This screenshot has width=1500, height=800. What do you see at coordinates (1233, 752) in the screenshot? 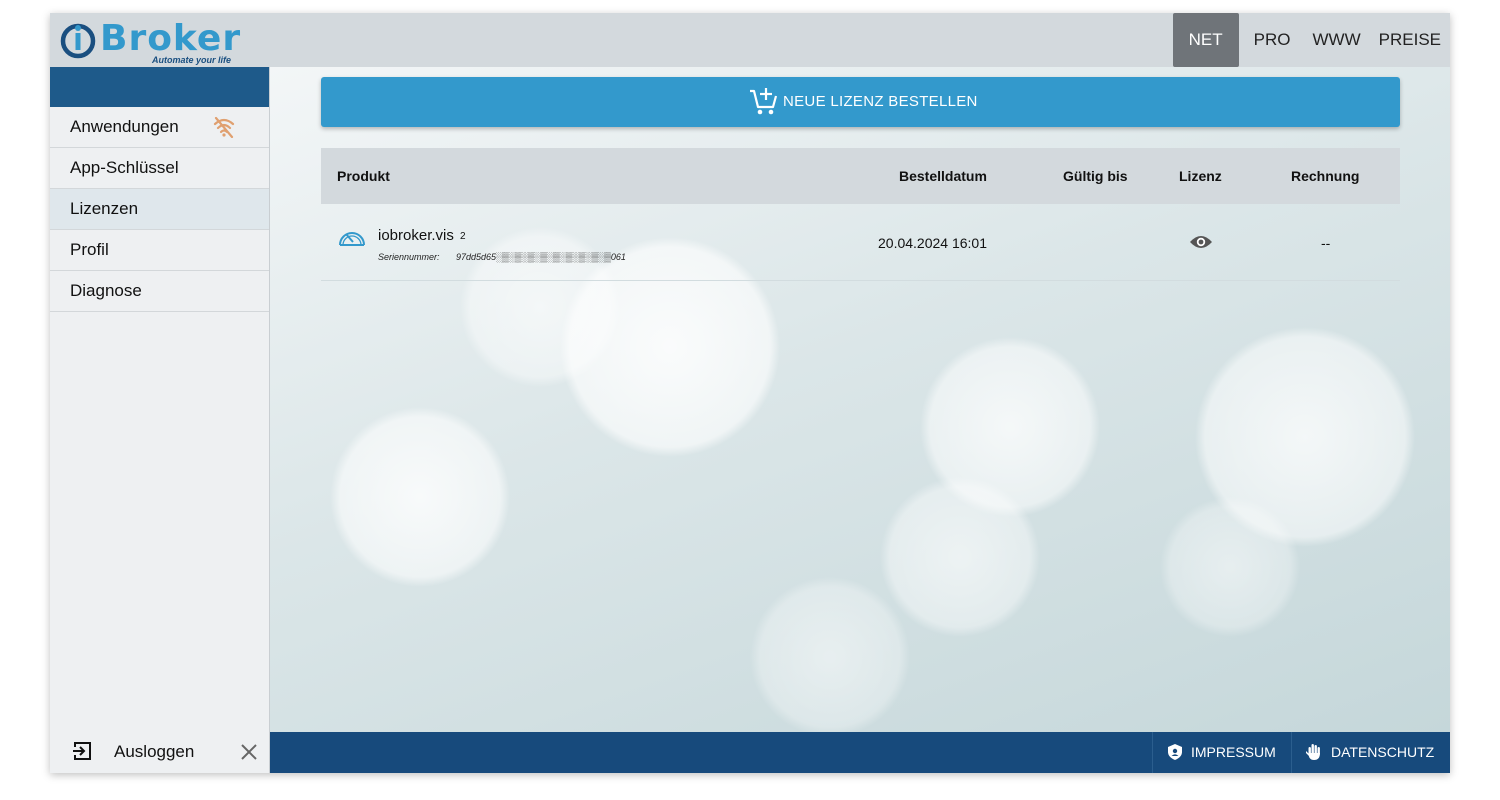
I see `impressum-label: IMPRESSUM` at bounding box center [1233, 752].